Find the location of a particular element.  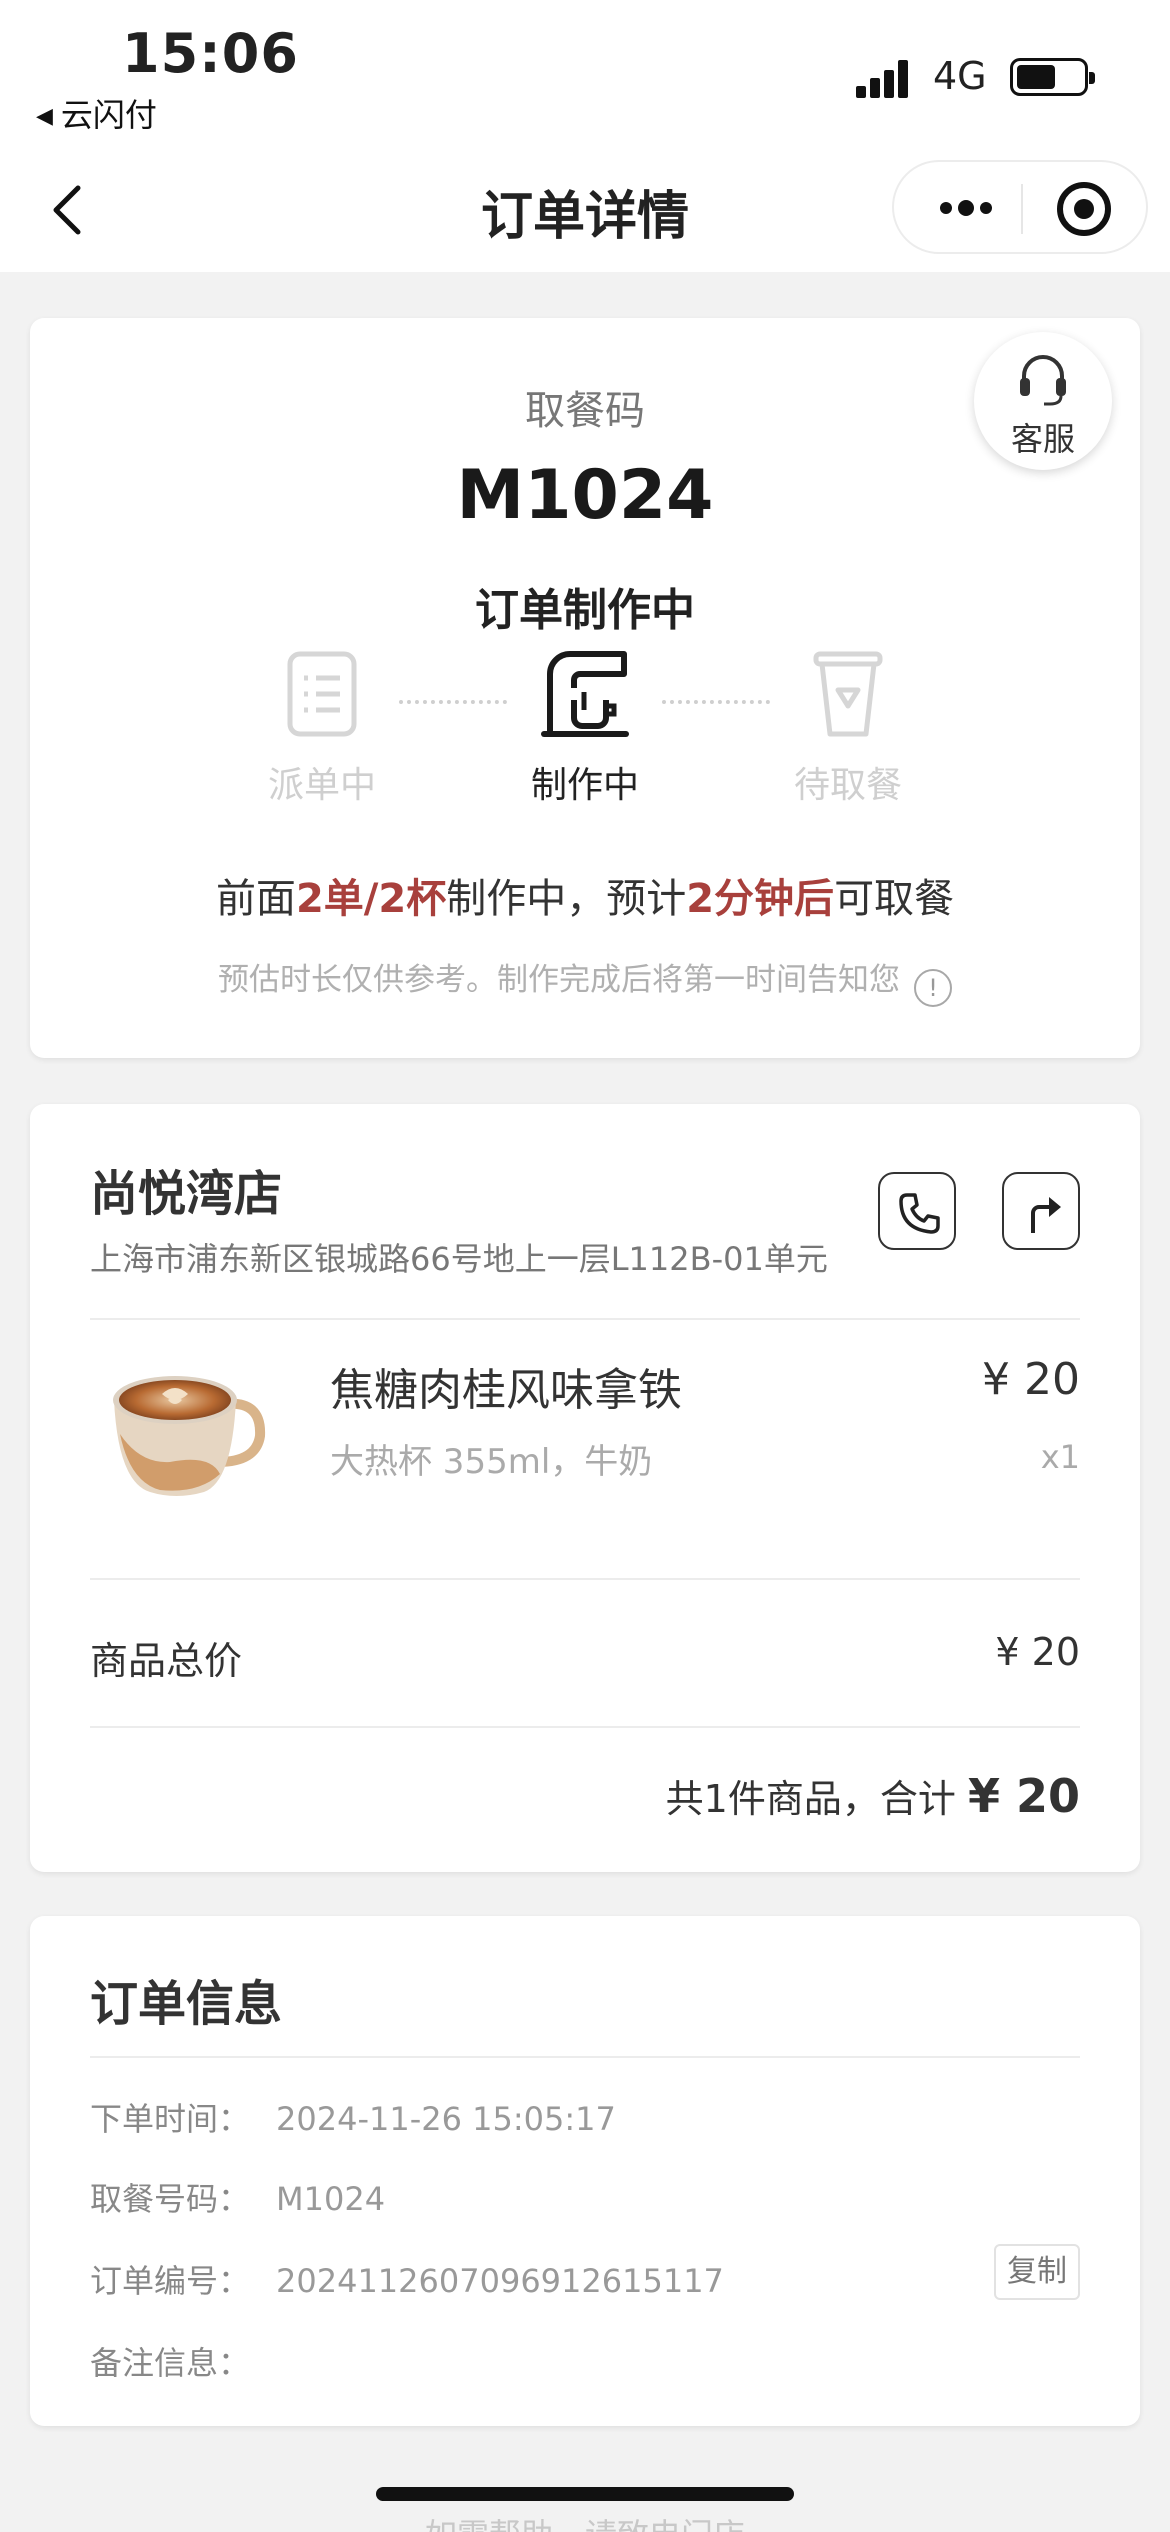

network-type: 4G is located at coordinates (960, 76).